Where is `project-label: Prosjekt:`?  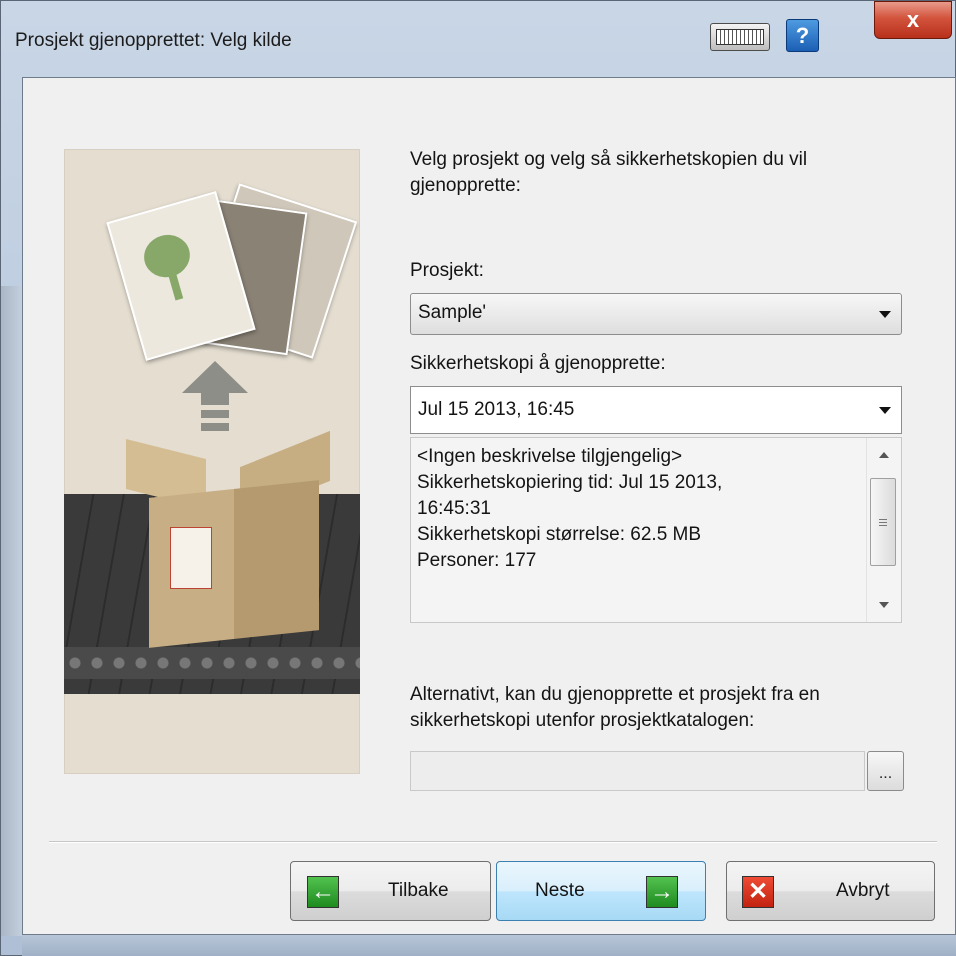
project-label: Prosjekt: is located at coordinates (447, 270).